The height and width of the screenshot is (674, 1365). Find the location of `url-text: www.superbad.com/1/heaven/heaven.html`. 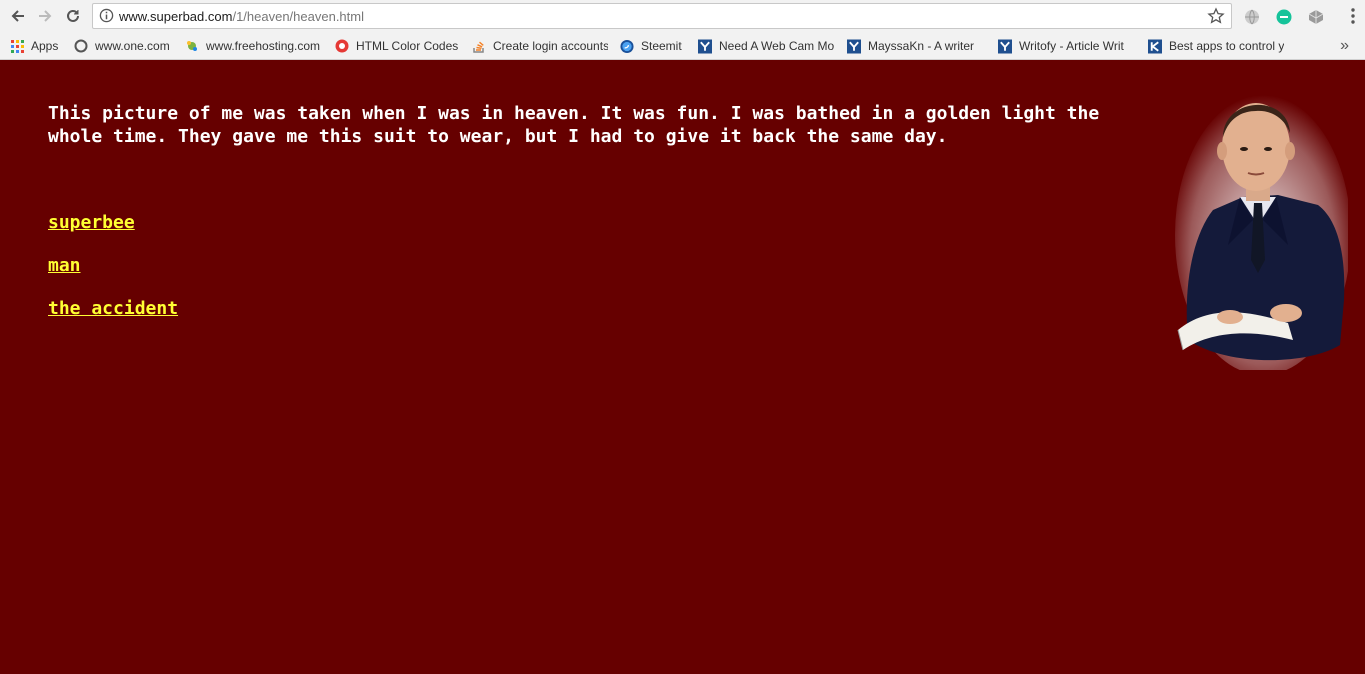

url-text: www.superbad.com/1/heaven/heaven.html is located at coordinates (241, 16).